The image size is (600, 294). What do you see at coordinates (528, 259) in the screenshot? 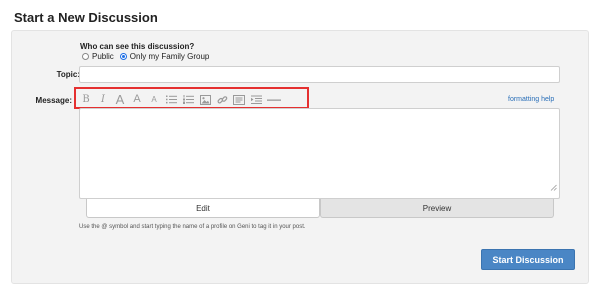
I see `start-discussion-button: Start Discussion` at bounding box center [528, 259].